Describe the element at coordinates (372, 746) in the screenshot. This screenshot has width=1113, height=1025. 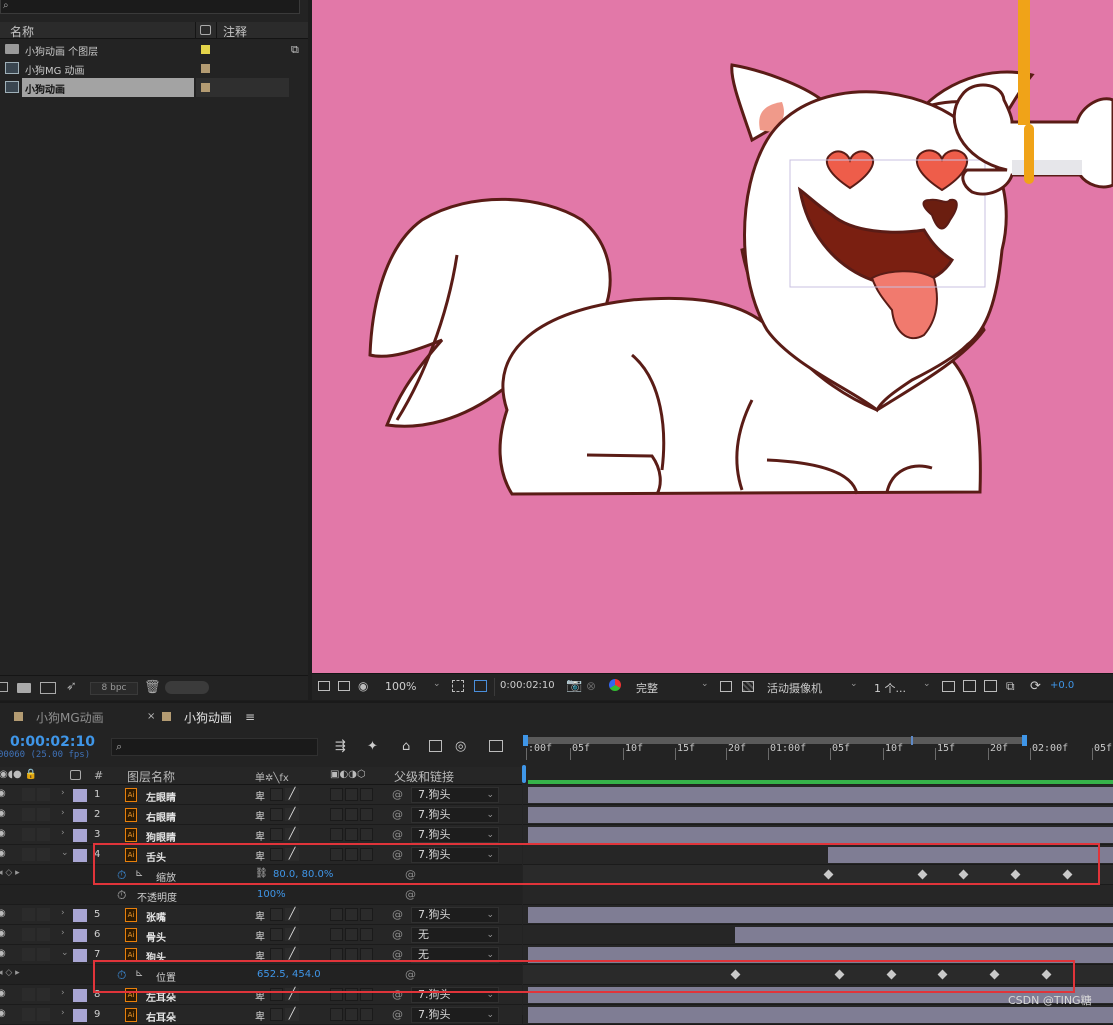
I see `draft-3d-icon: ✦` at that location.